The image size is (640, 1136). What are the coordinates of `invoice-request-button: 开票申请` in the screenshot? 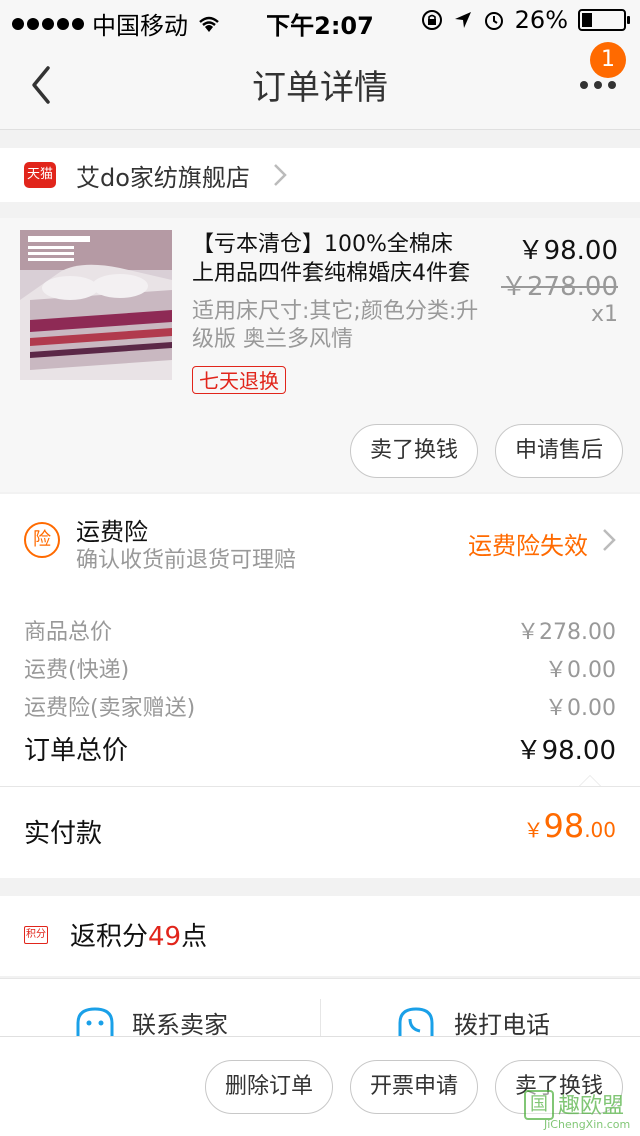 It's located at (414, 1087).